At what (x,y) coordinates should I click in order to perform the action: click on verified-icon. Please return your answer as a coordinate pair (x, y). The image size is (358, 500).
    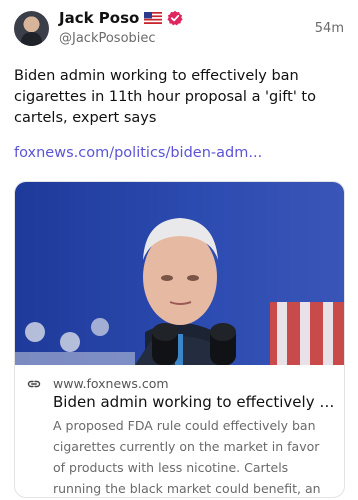
    Looking at the image, I should click on (175, 18).